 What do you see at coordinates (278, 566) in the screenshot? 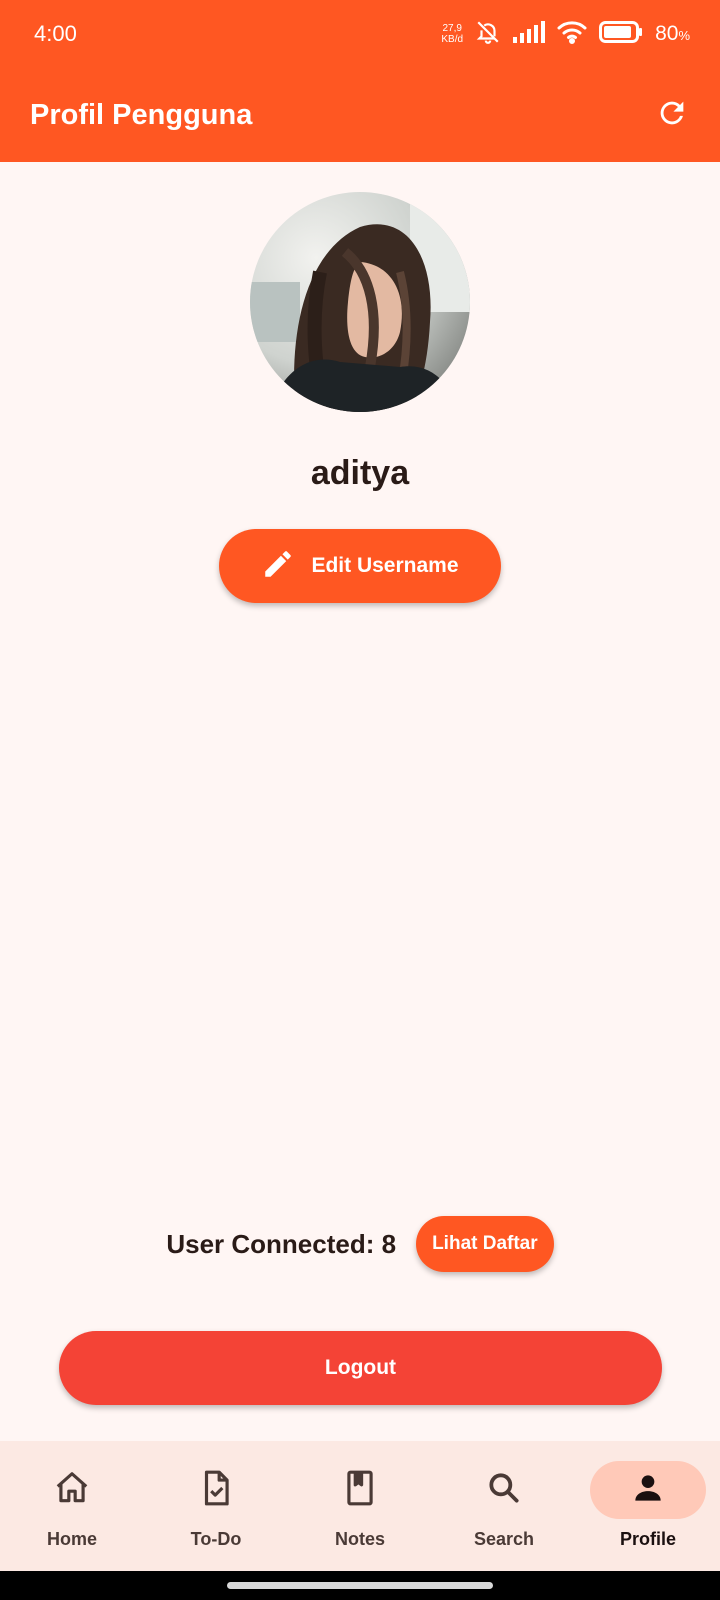
I see `pencil-icon` at bounding box center [278, 566].